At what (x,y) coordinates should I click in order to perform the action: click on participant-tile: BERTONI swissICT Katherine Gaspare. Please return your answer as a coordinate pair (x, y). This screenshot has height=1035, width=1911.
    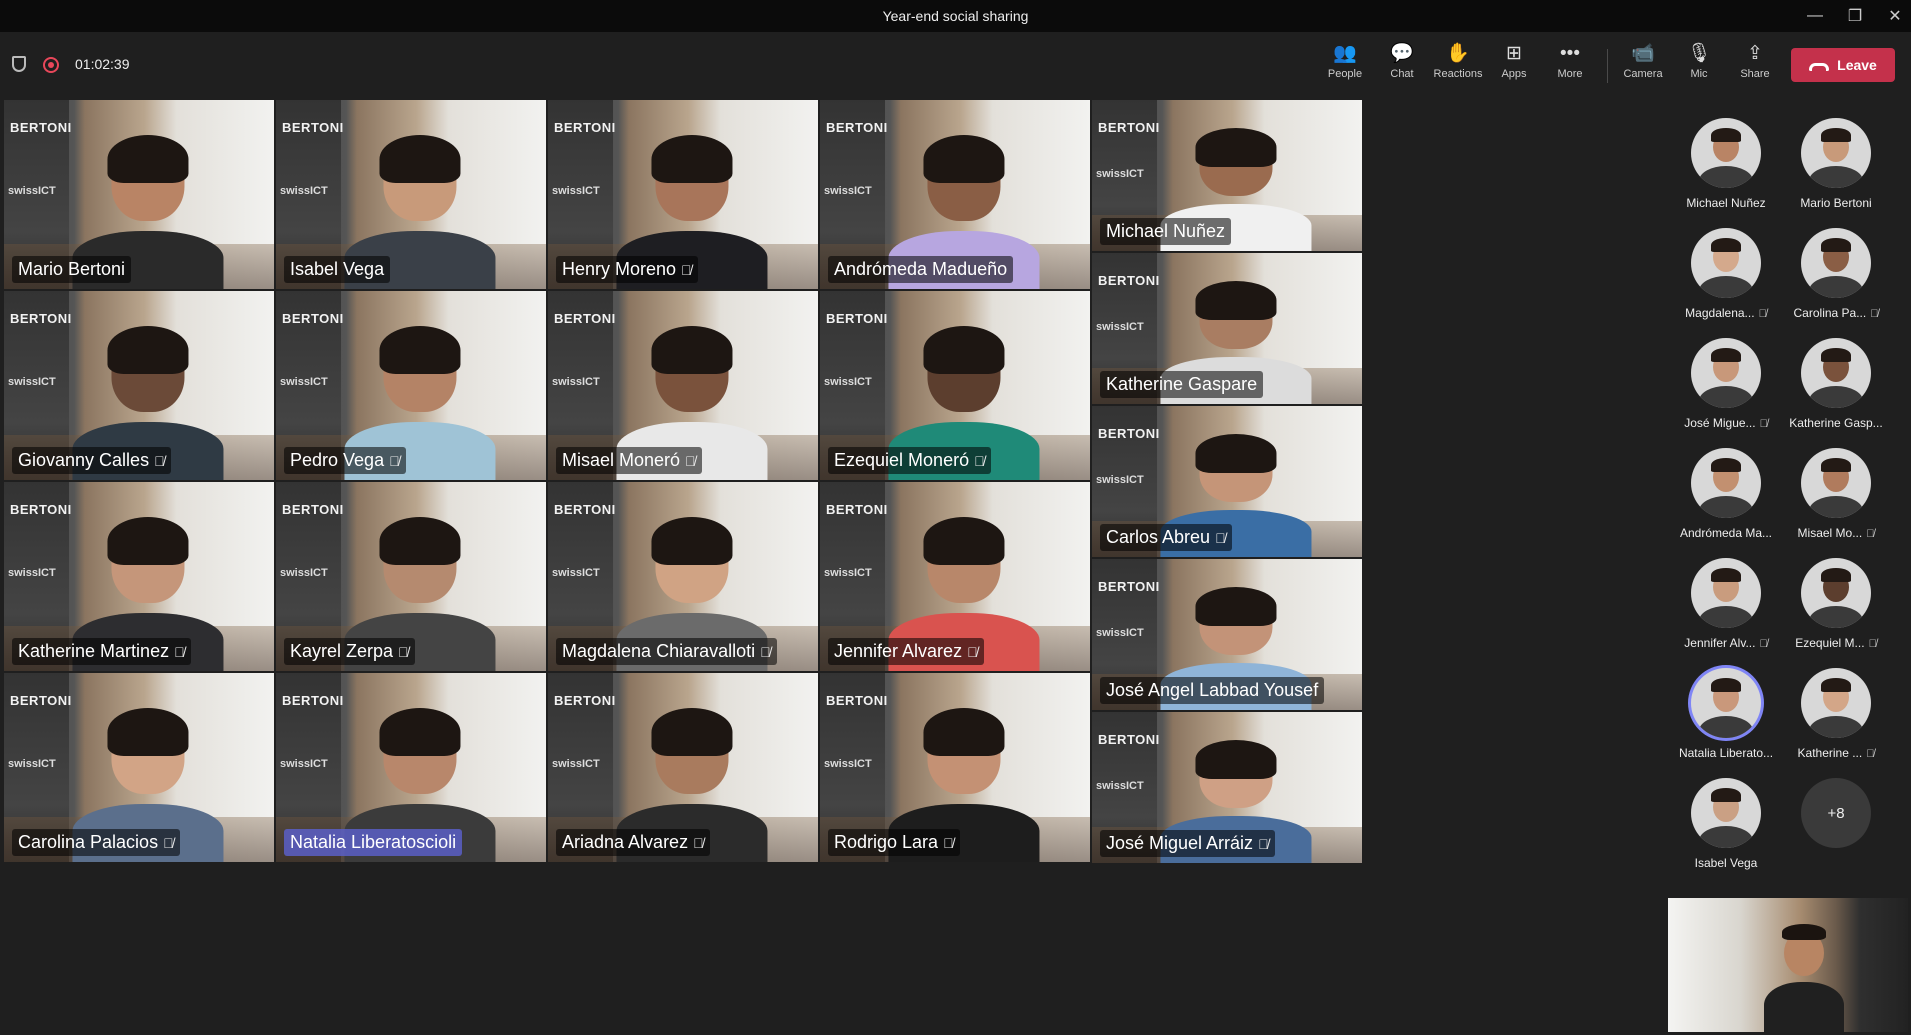
    Looking at the image, I should click on (1227, 328).